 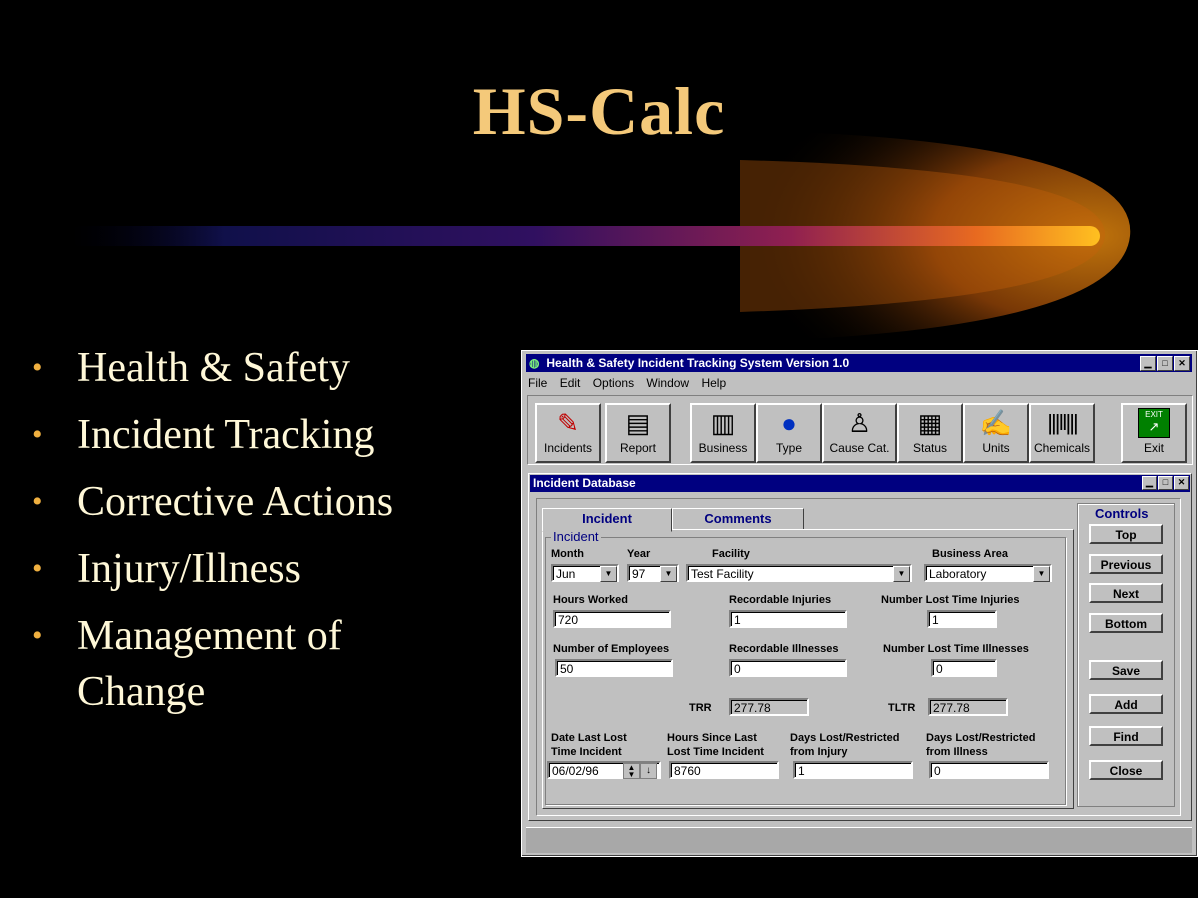 I want to click on days-lost-injury-input: 1, so click(x=853, y=770).